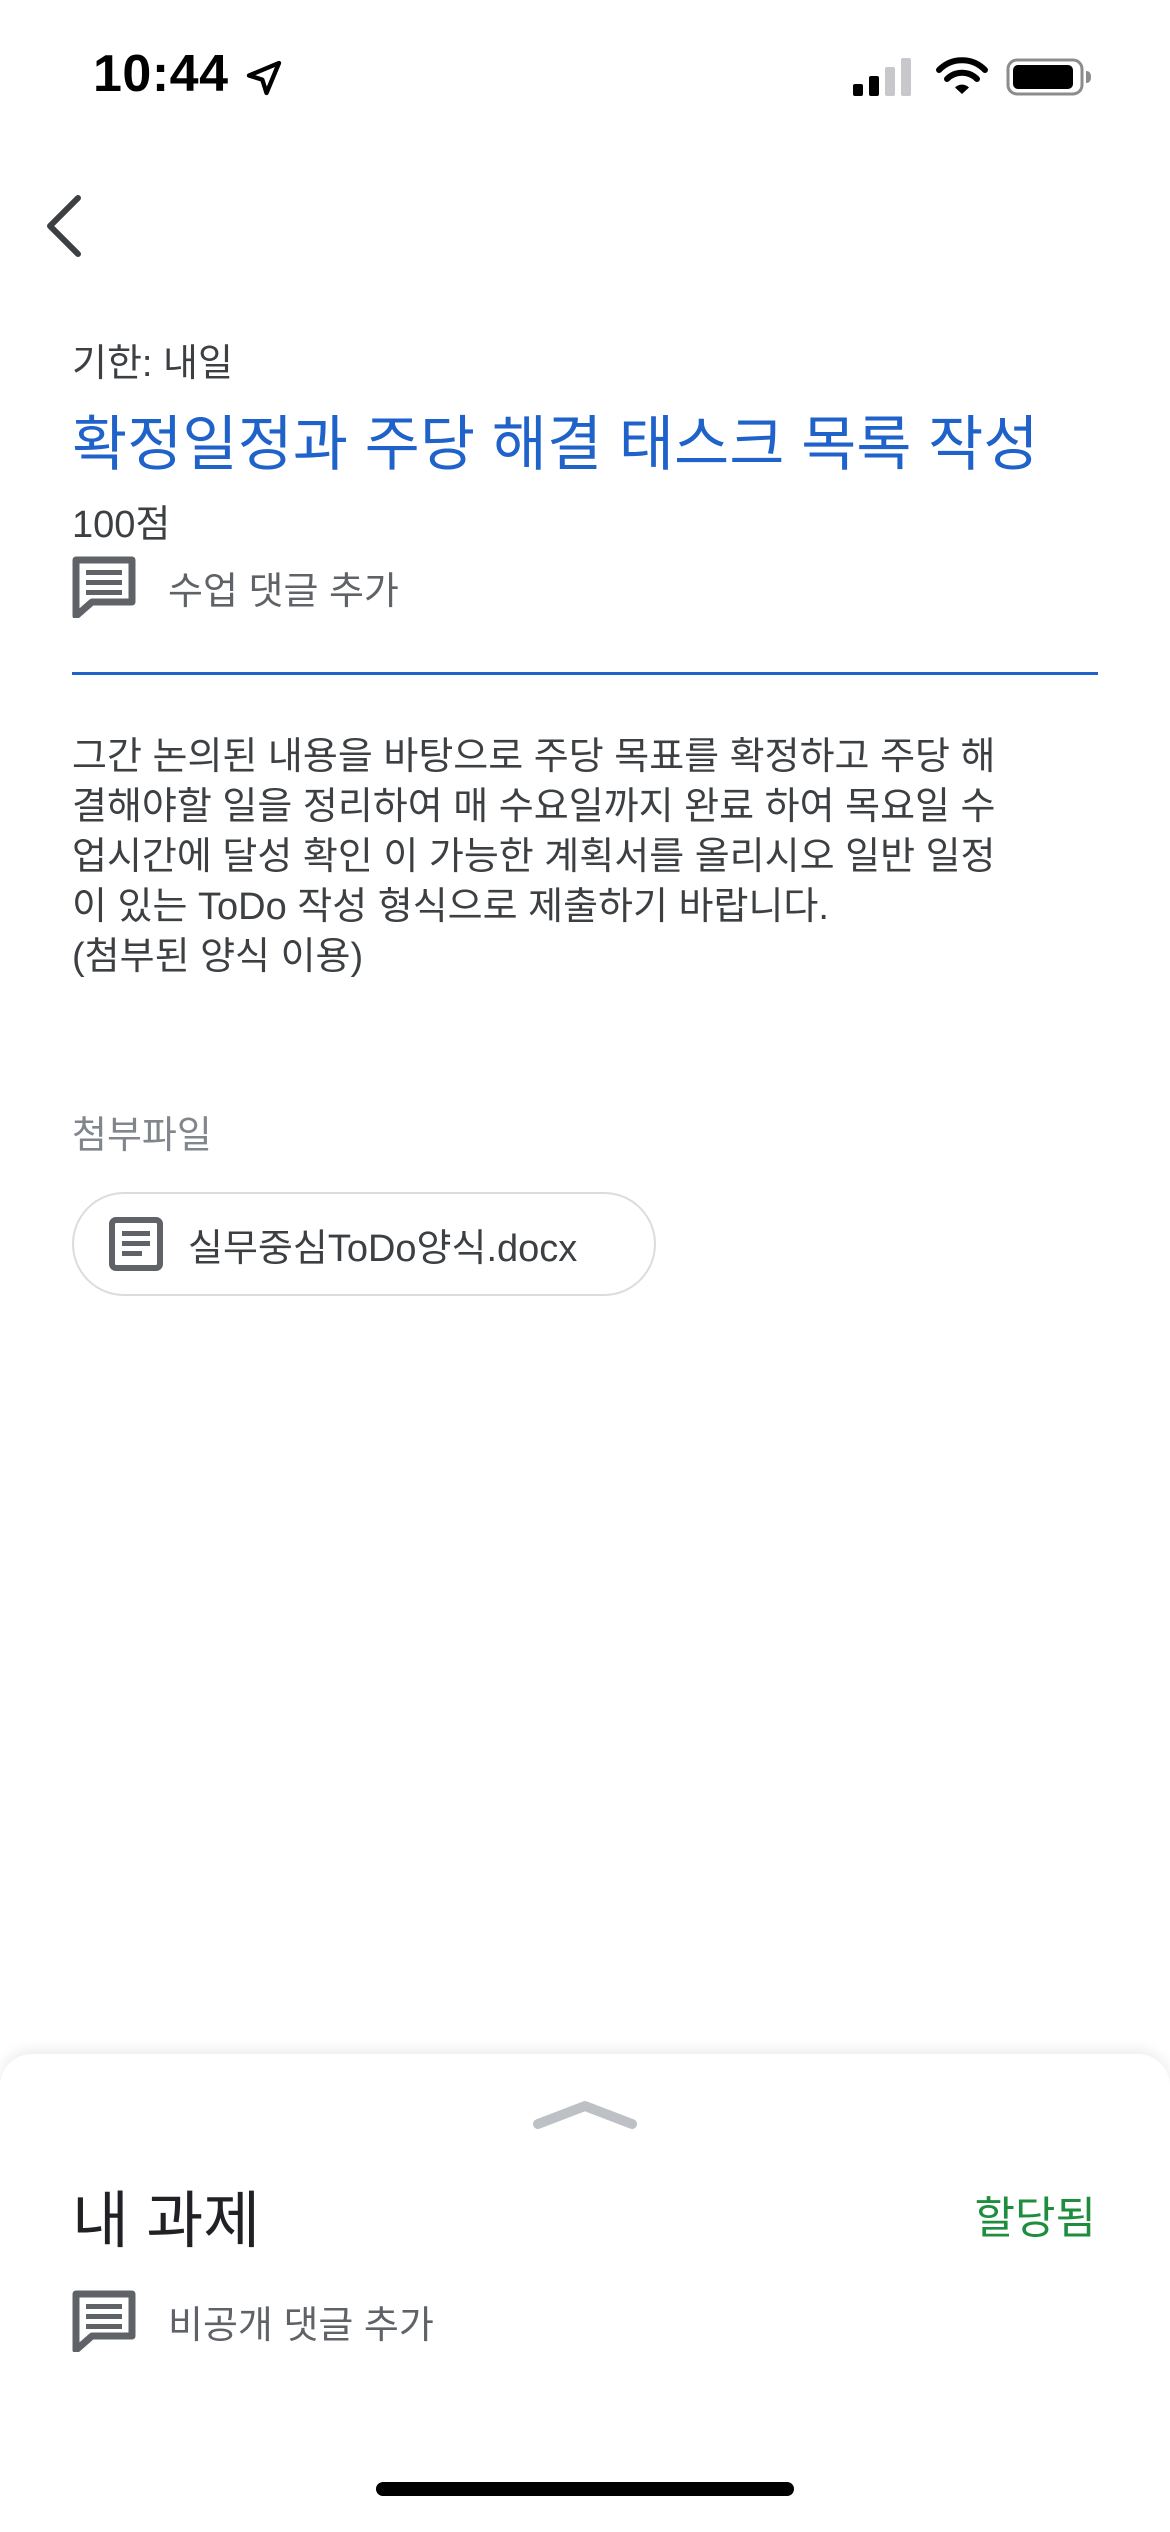 The width and height of the screenshot is (1170, 2532). I want to click on battery-icon, so click(1048, 77).